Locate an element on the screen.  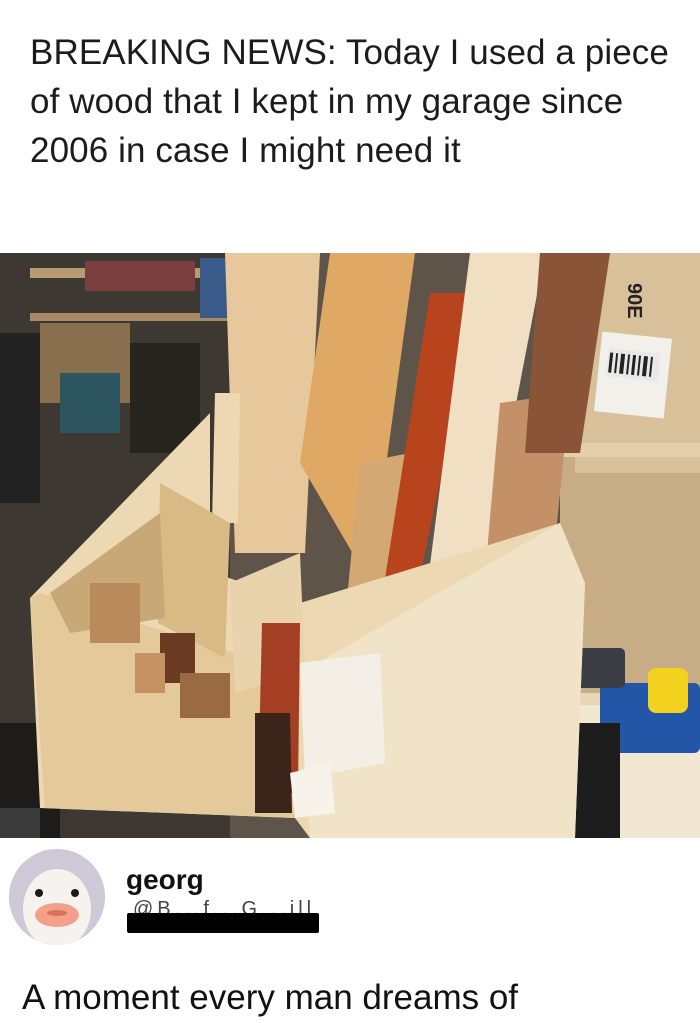
handle-text: @B...f...G...ill is located at coordinates (224, 906).